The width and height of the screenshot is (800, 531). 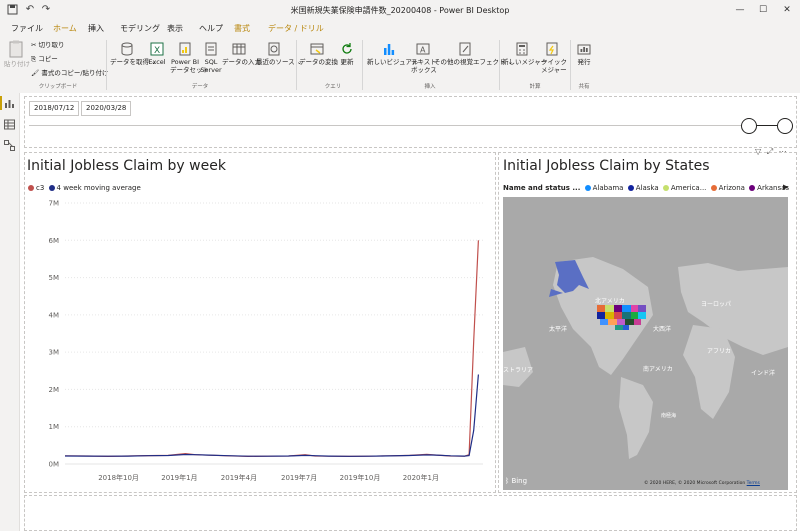 I want to click on legend-item-arizona: Arizona, so click(x=727, y=188).